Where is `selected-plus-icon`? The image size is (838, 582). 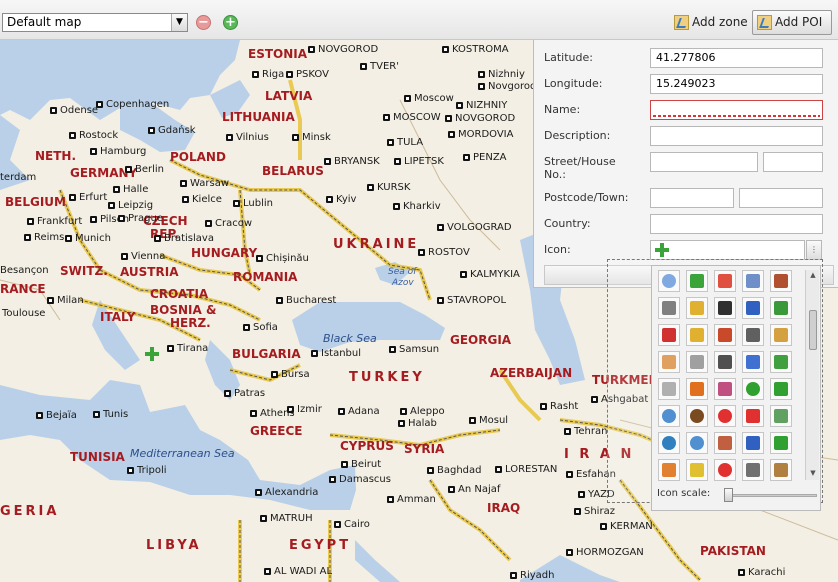
selected-plus-icon is located at coordinates (662, 250).